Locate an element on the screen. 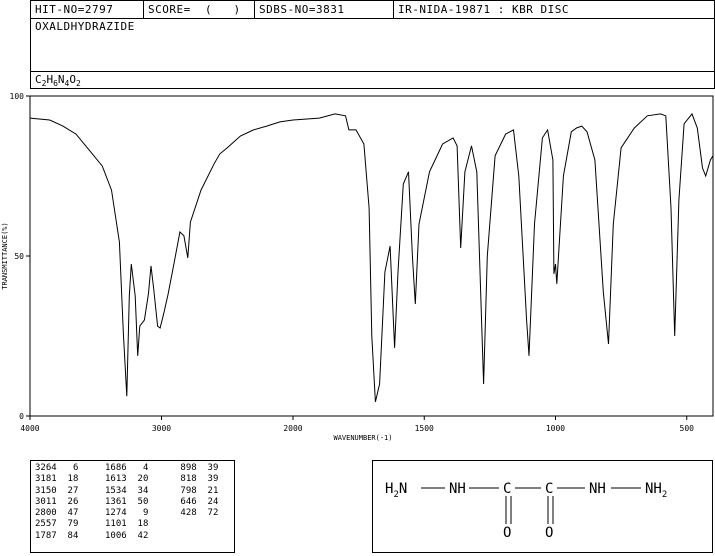 The width and height of the screenshot is (715, 556). peak-row: 3011 26 is located at coordinates (56, 502).